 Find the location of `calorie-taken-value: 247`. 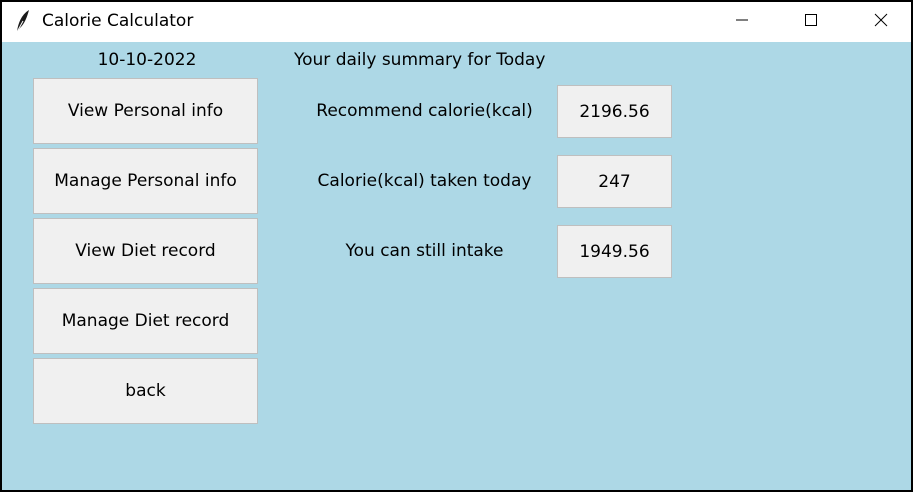

calorie-taken-value: 247 is located at coordinates (614, 181).